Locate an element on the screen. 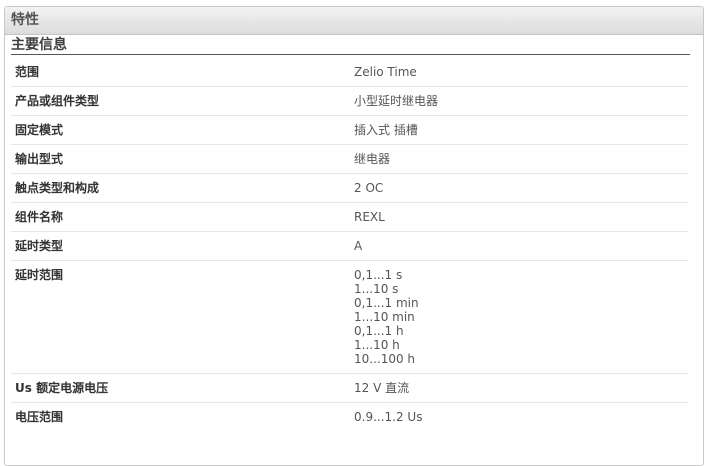 The height and width of the screenshot is (466, 711). spec-row-output-type: 输出型式 继电器 is located at coordinates (349, 159).